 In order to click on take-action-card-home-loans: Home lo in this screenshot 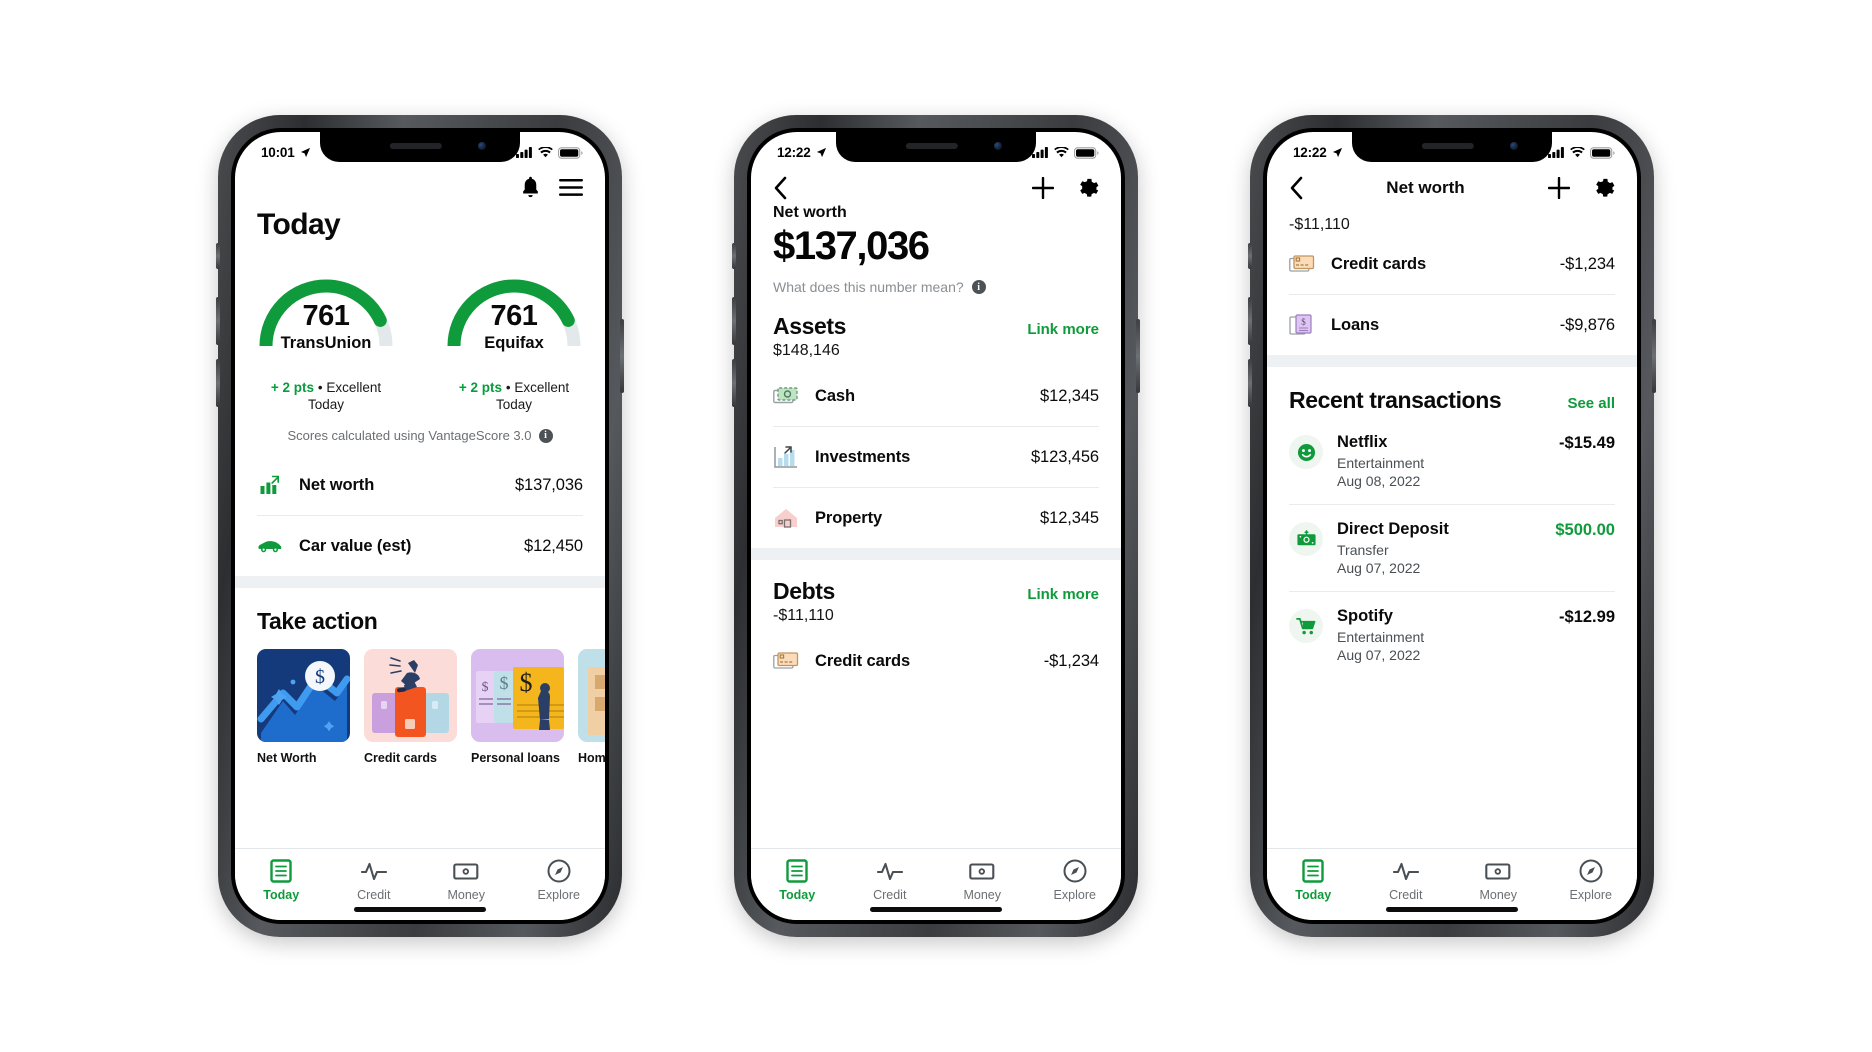, I will do `click(591, 707)`.